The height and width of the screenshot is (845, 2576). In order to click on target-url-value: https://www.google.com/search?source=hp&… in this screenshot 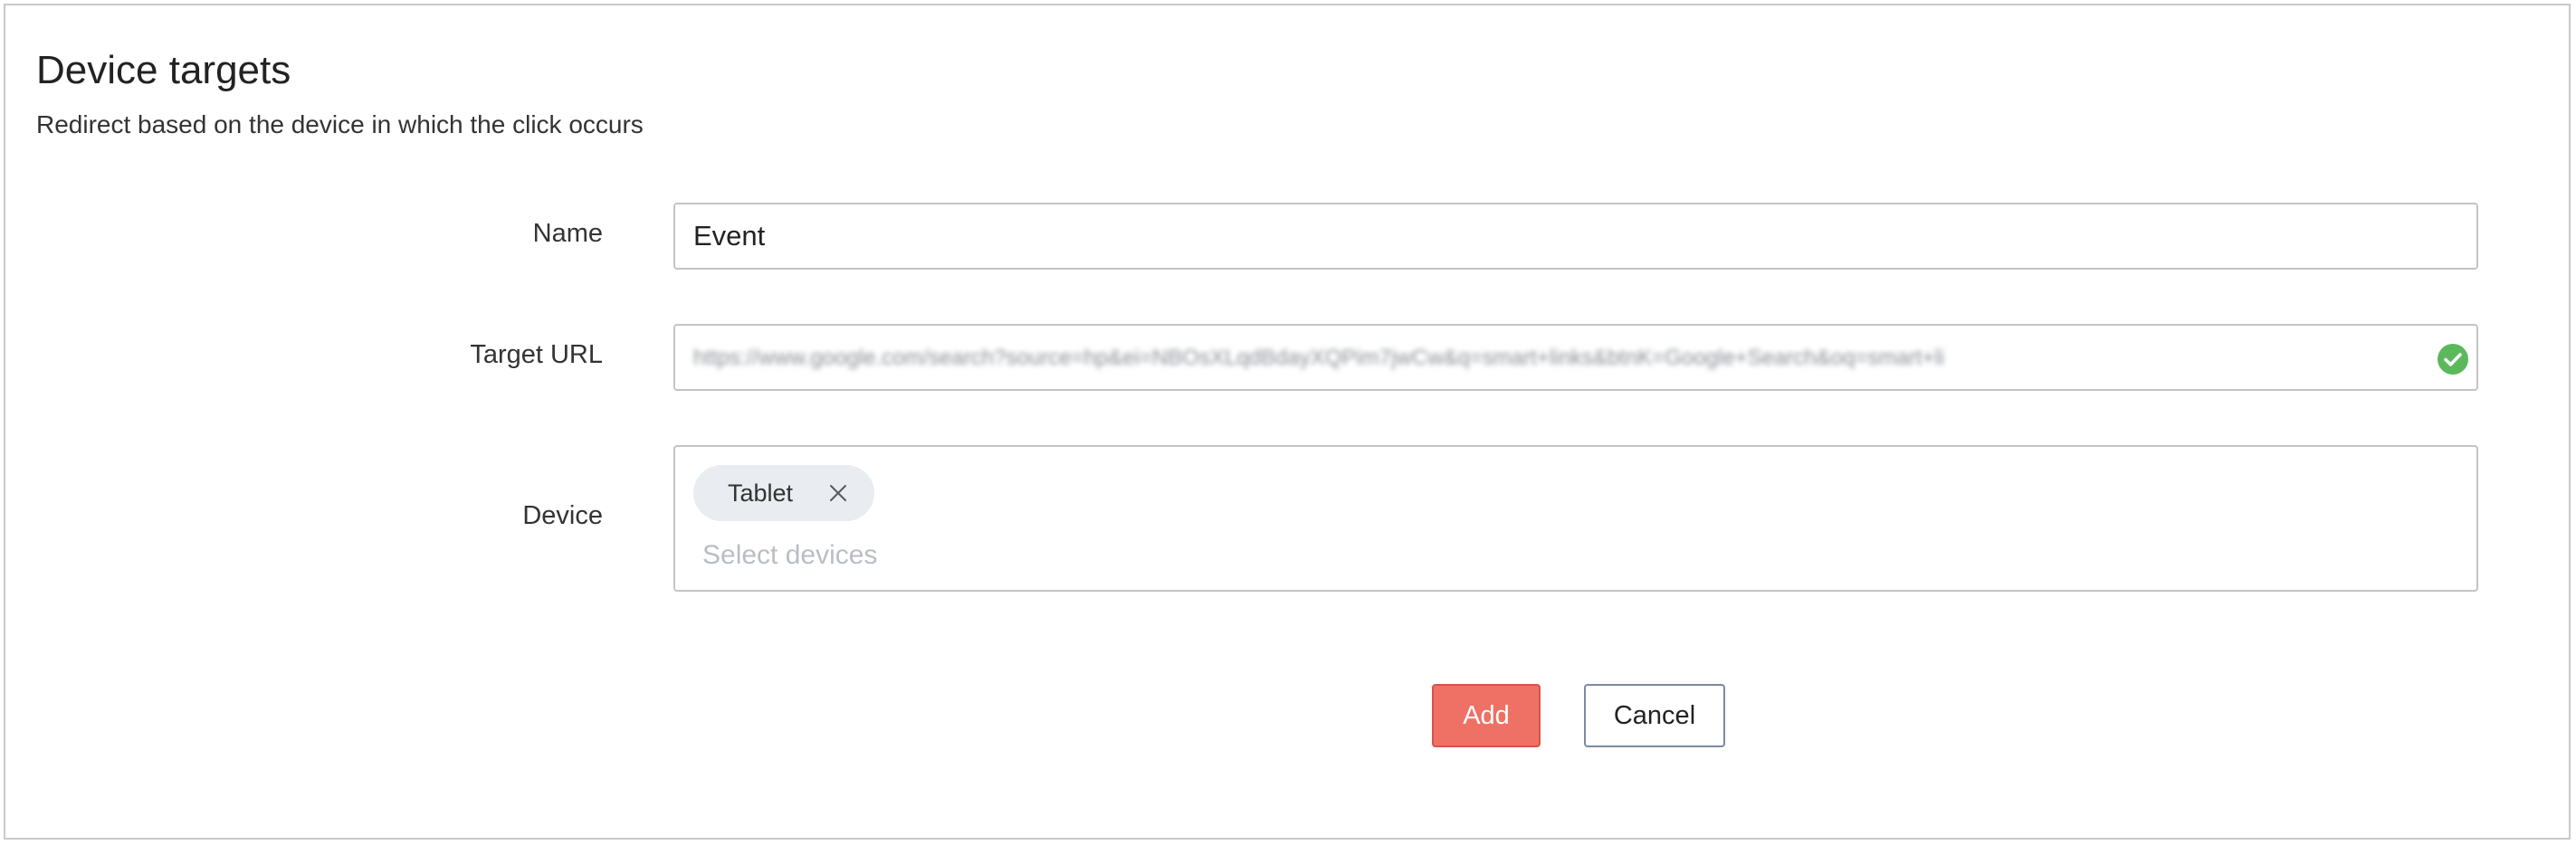, I will do `click(1319, 358)`.